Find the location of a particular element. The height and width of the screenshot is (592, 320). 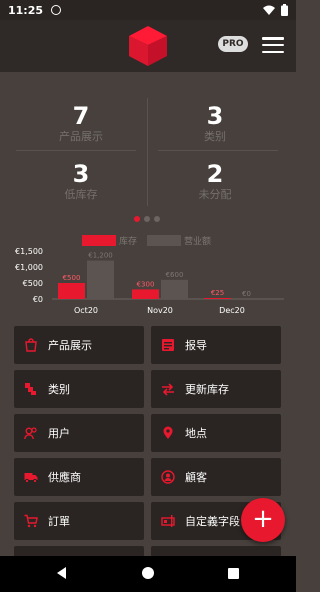

menu-button-label: 供應商 is located at coordinates (64, 477).